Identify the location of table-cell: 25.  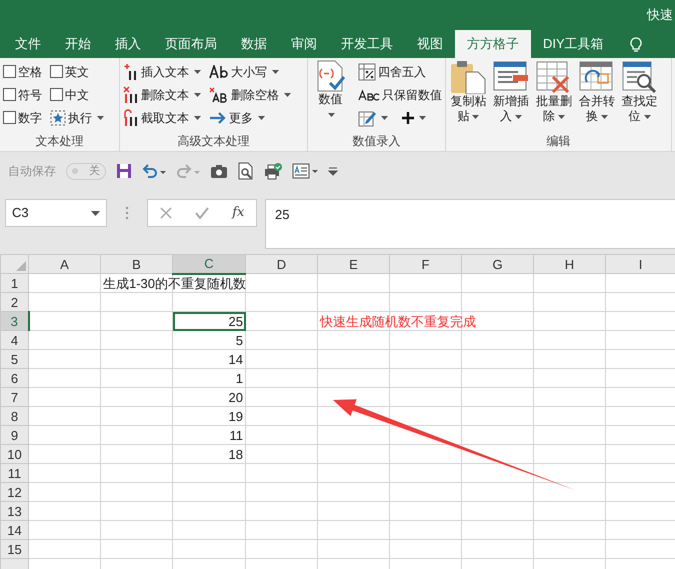
(235, 321).